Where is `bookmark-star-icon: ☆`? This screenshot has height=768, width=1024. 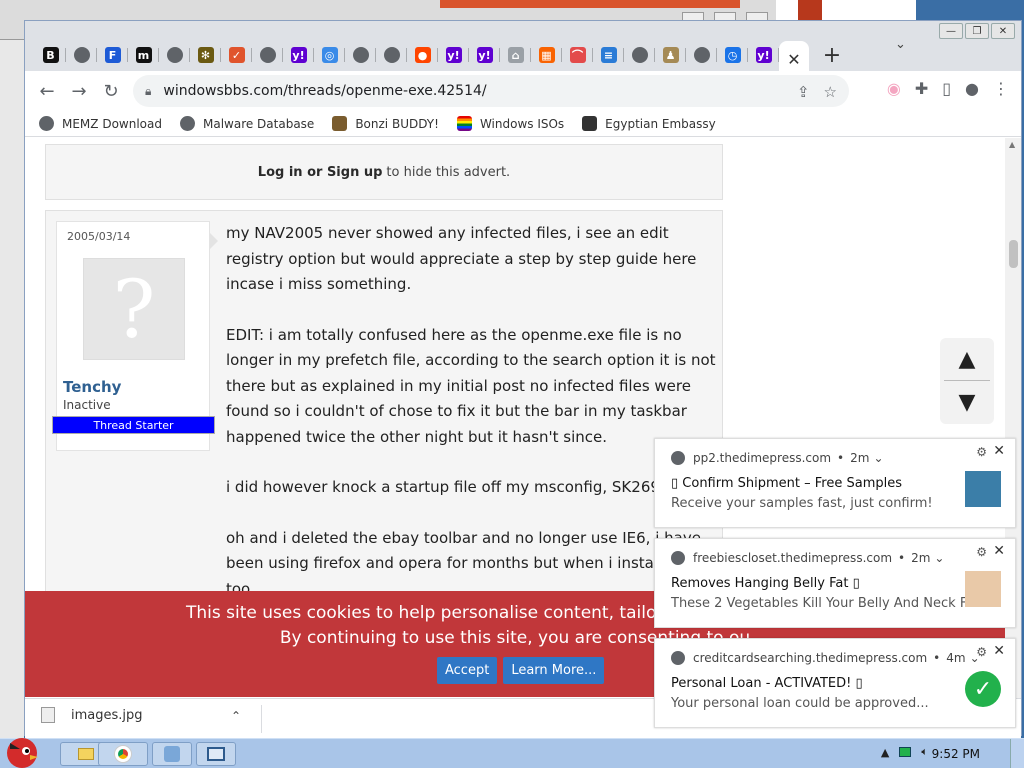 bookmark-star-icon: ☆ is located at coordinates (830, 92).